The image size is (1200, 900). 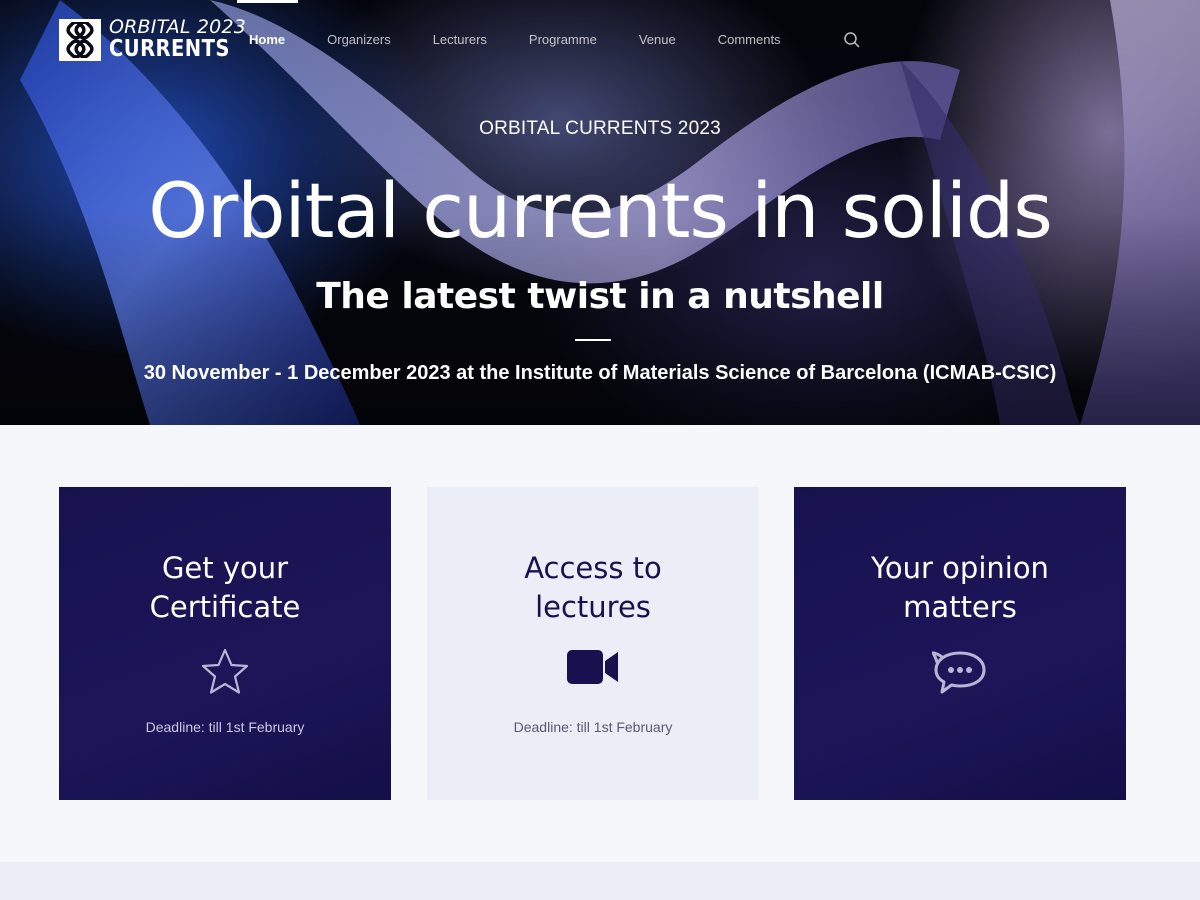 What do you see at coordinates (359, 40) in the screenshot?
I see `nav-item-organizers: Organizers` at bounding box center [359, 40].